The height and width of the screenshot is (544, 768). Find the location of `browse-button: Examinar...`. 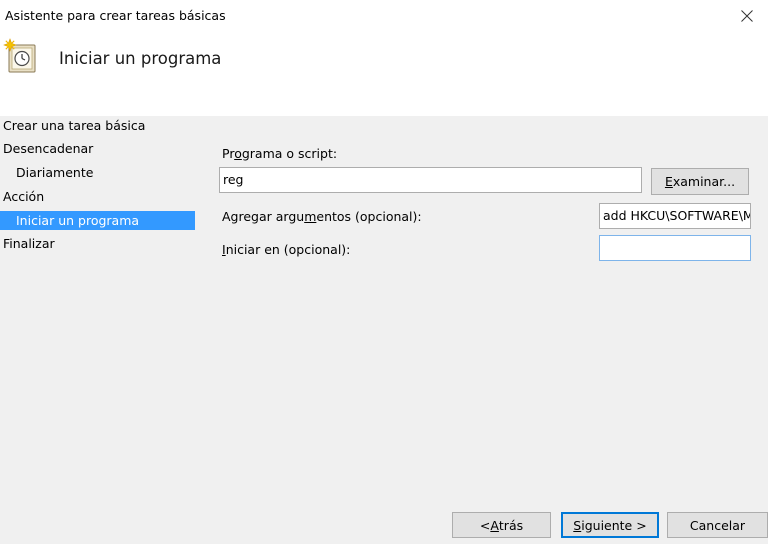

browse-button: Examinar... is located at coordinates (700, 181).